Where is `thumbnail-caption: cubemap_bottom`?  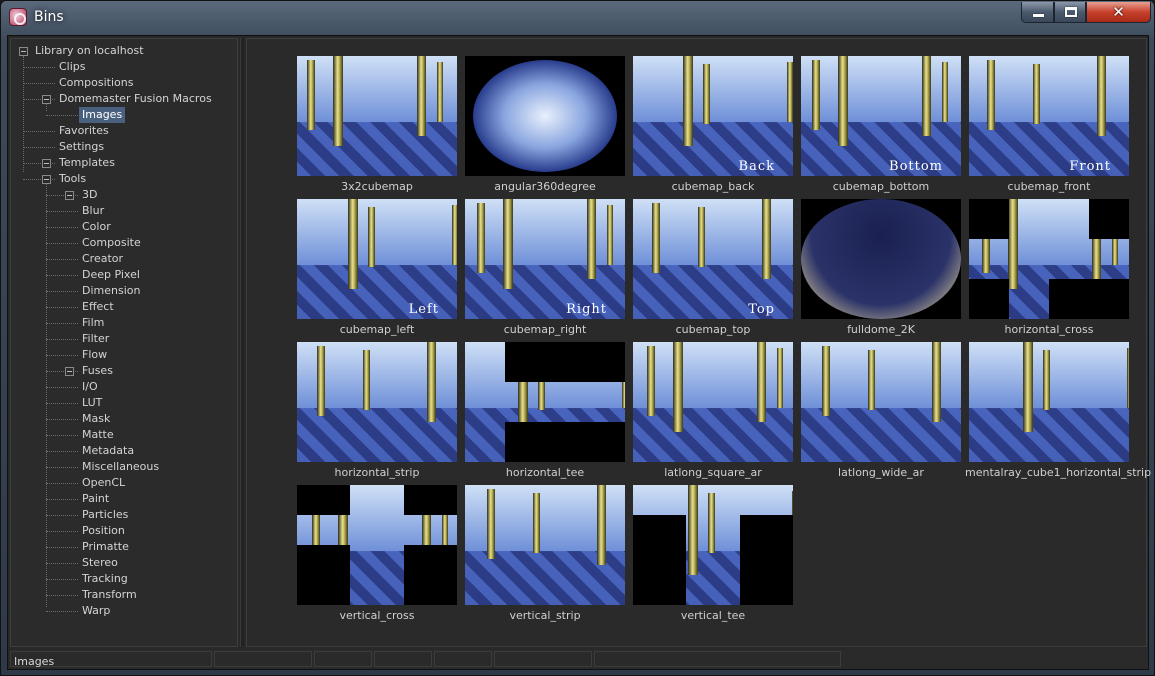
thumbnail-caption: cubemap_bottom is located at coordinates (881, 186).